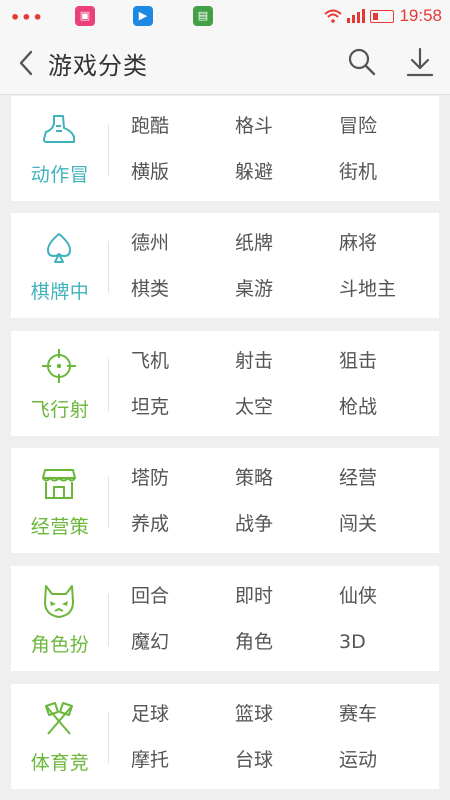 This screenshot has width=450, height=800. Describe the element at coordinates (358, 407) in the screenshot. I see `tag-link: 枪战` at that location.